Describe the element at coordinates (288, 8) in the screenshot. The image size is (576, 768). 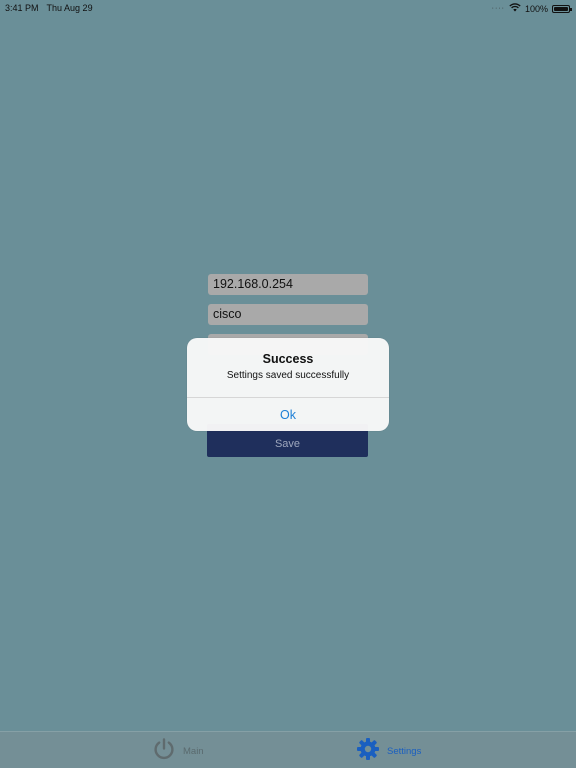
I see `status-bar: 3:41 PM Thu Aug 29 ···· 100%` at that location.